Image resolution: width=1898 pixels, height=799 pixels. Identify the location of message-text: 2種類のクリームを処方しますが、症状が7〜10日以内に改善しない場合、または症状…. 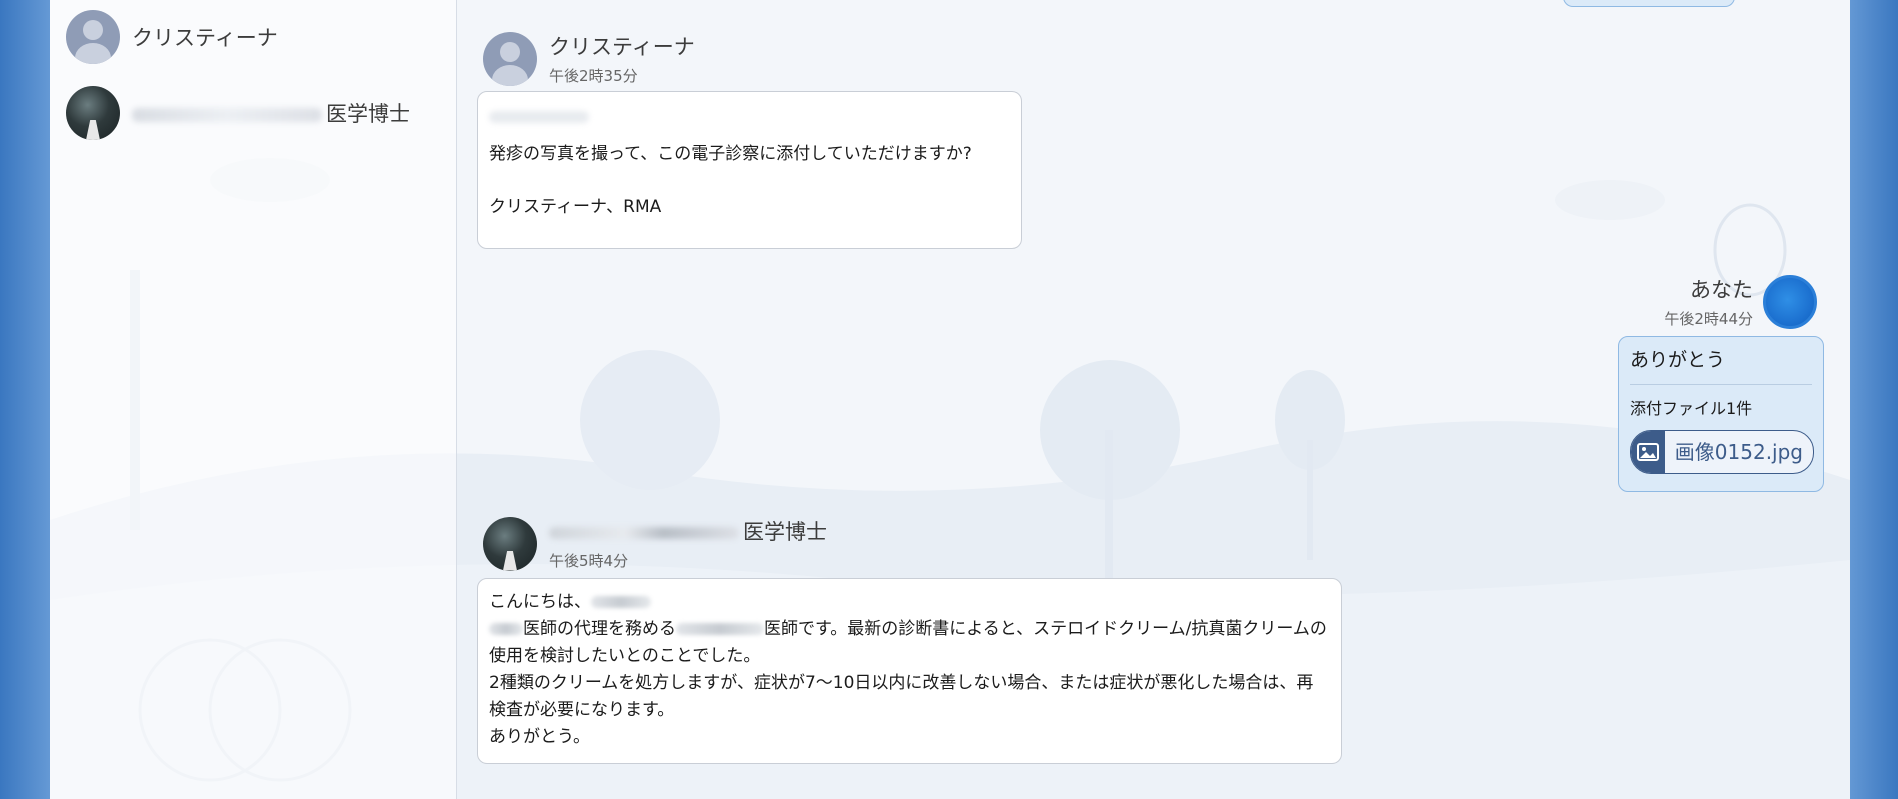
(901, 696).